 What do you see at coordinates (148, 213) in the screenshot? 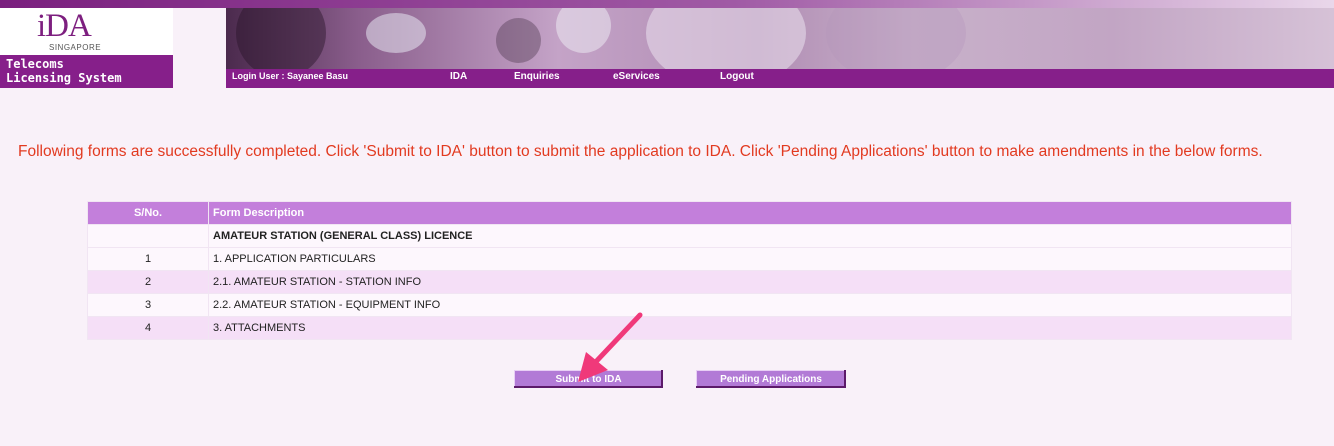
I see `sno-header: S/No.` at bounding box center [148, 213].